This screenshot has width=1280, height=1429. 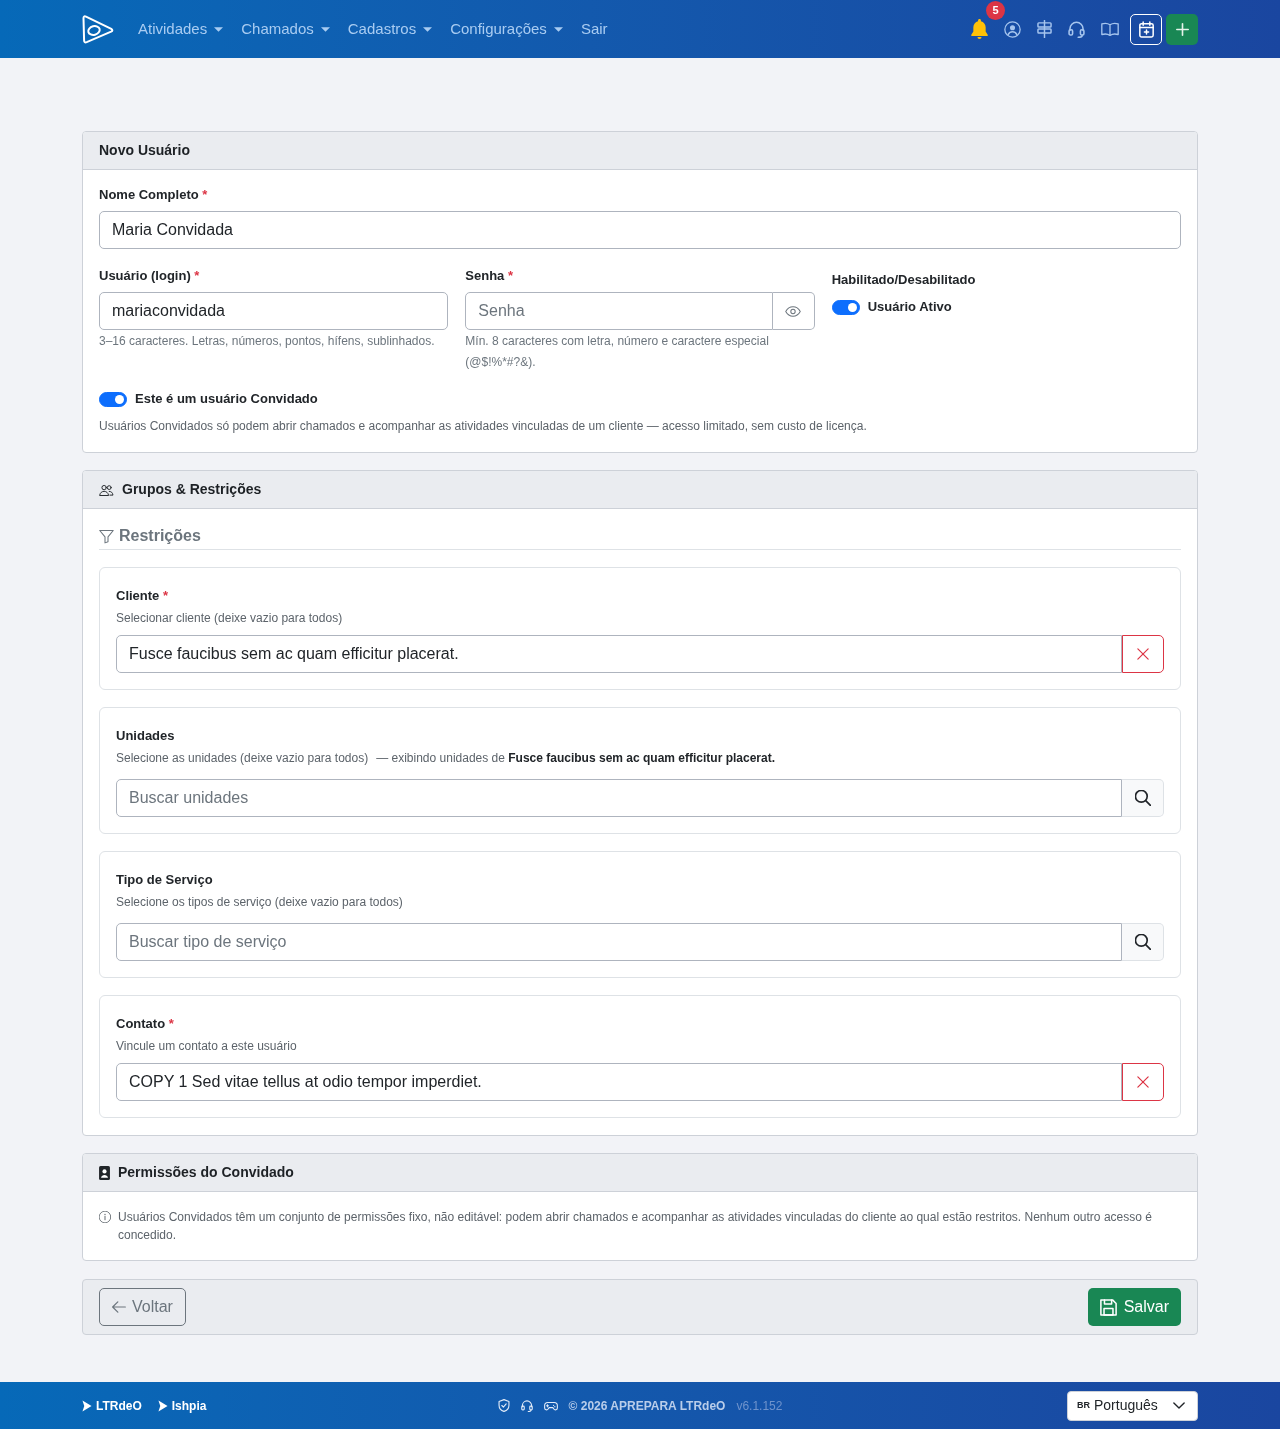 What do you see at coordinates (647, 1406) in the screenshot?
I see `copyright-text: © 2026 APREPARA LTRdeO` at bounding box center [647, 1406].